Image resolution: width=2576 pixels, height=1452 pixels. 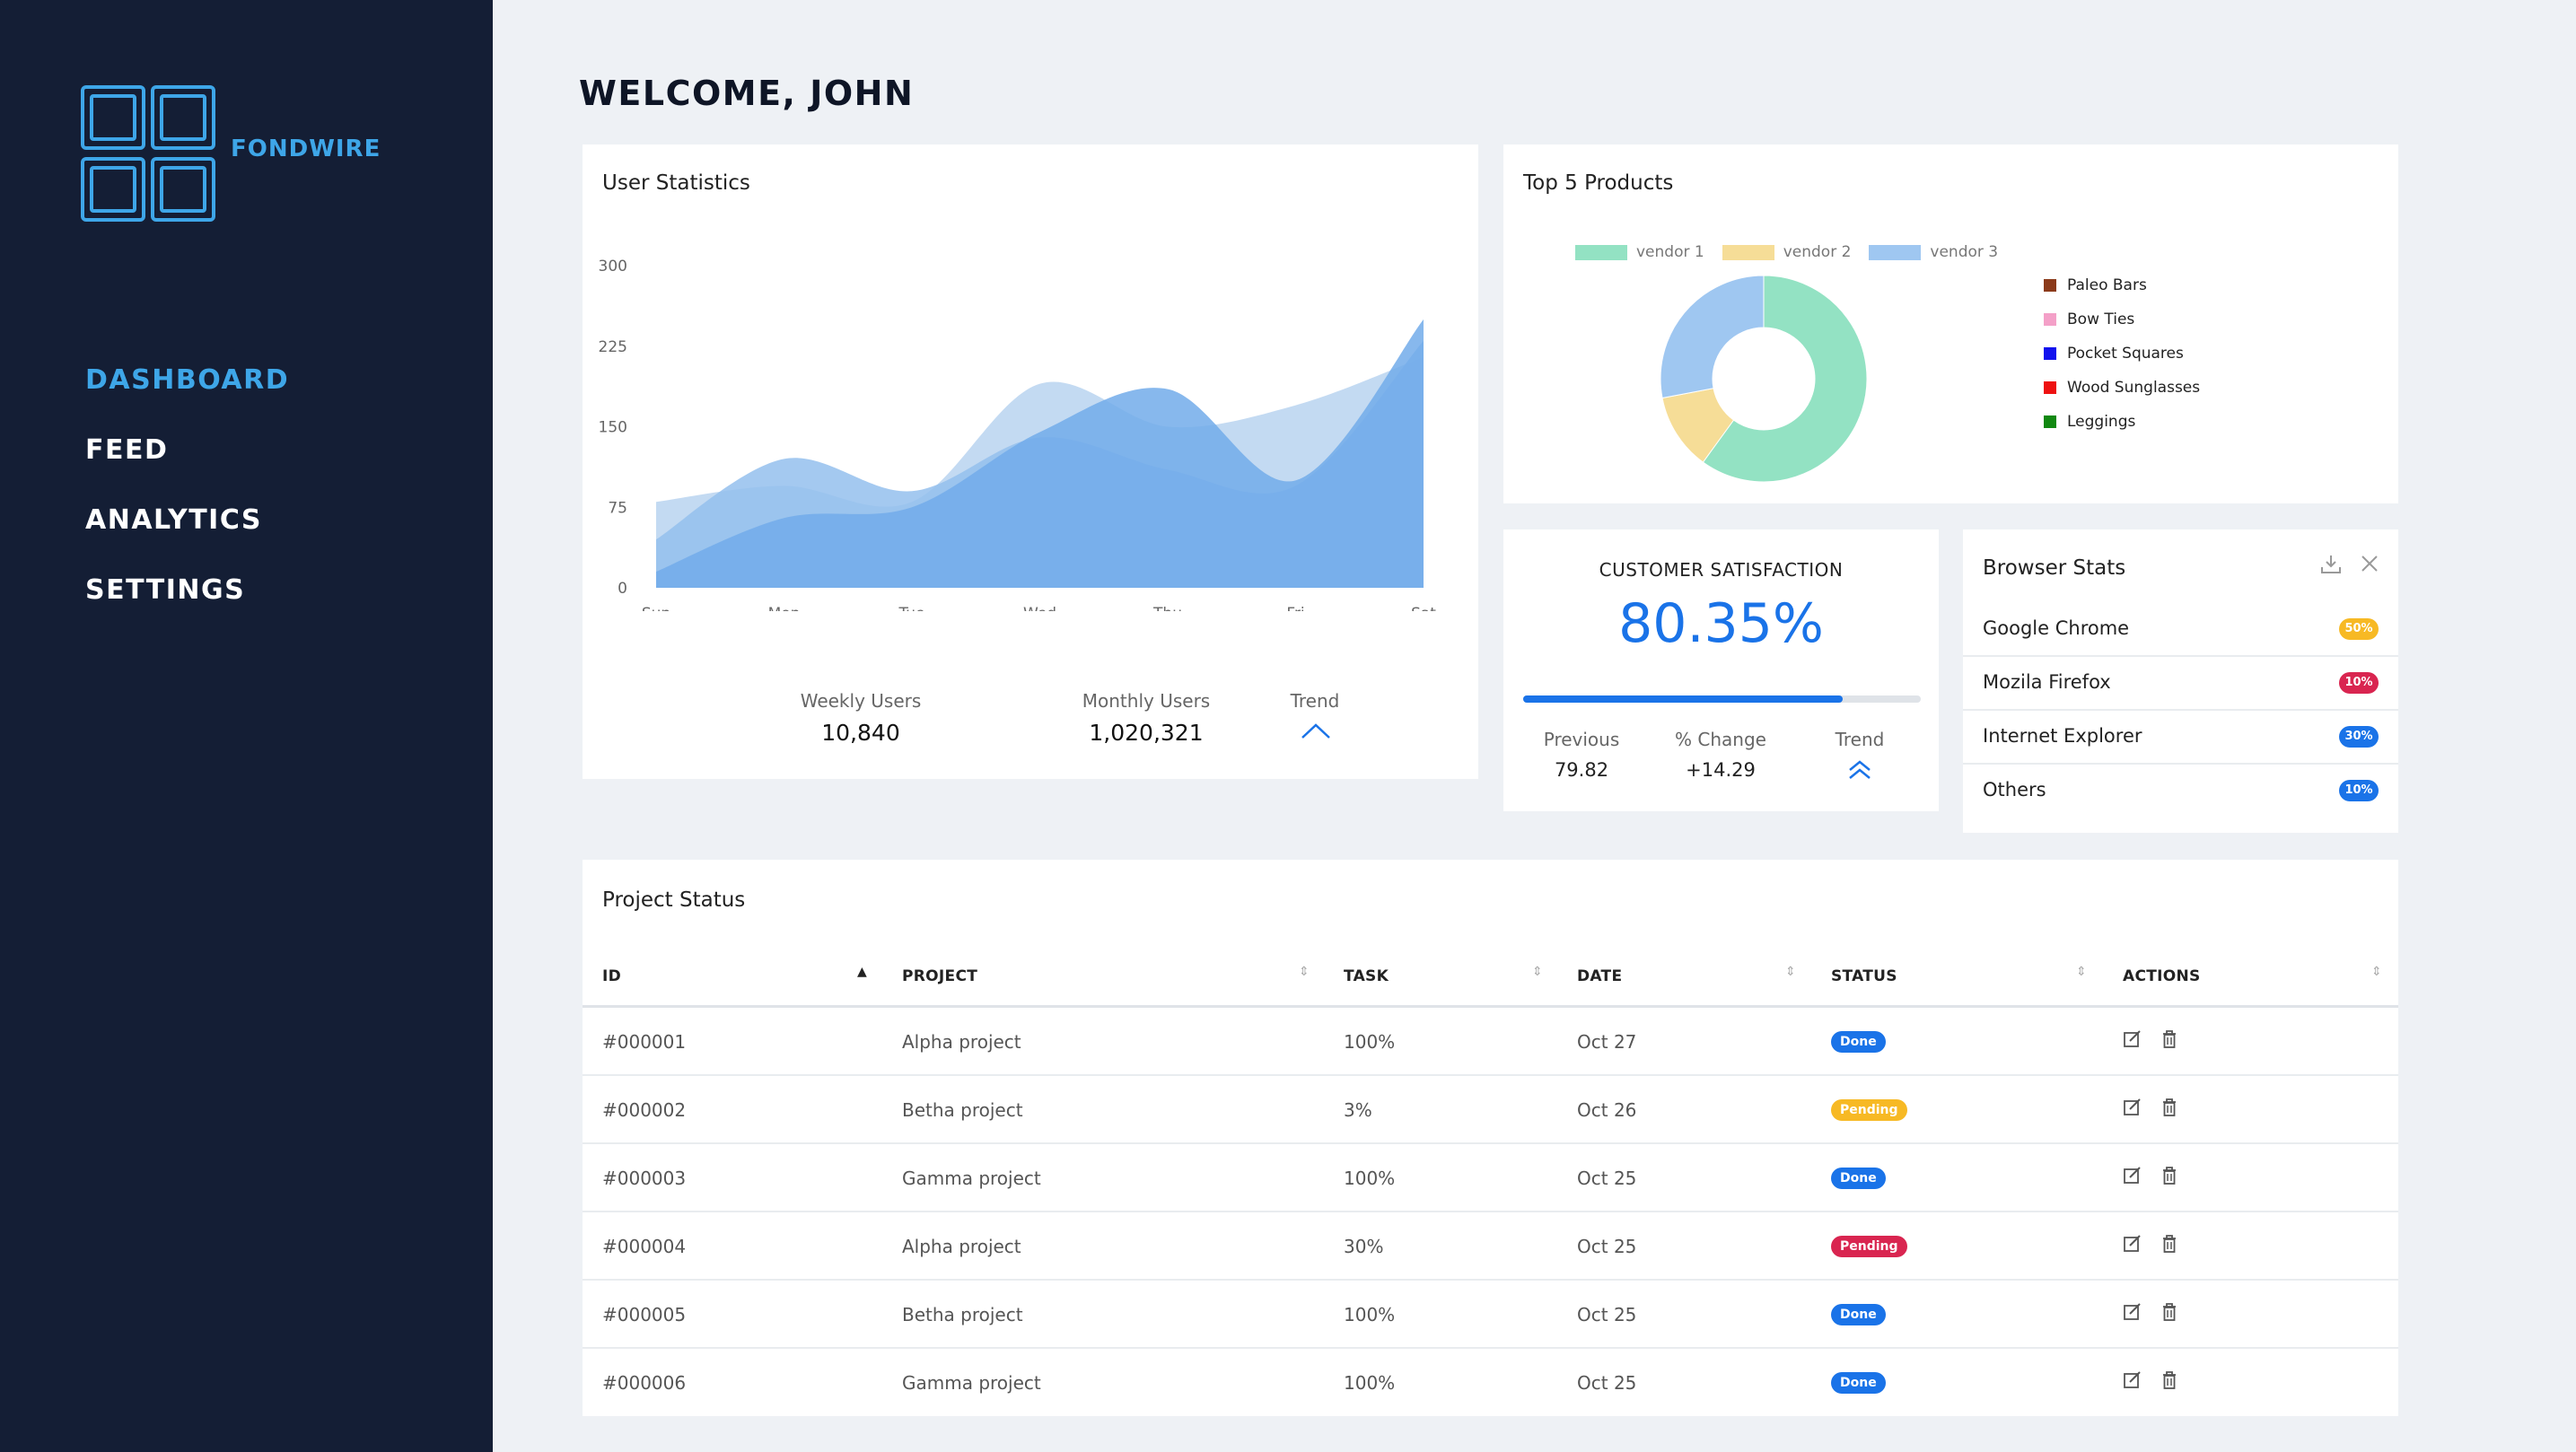 What do you see at coordinates (2349, 565) in the screenshot?
I see `card-actions` at bounding box center [2349, 565].